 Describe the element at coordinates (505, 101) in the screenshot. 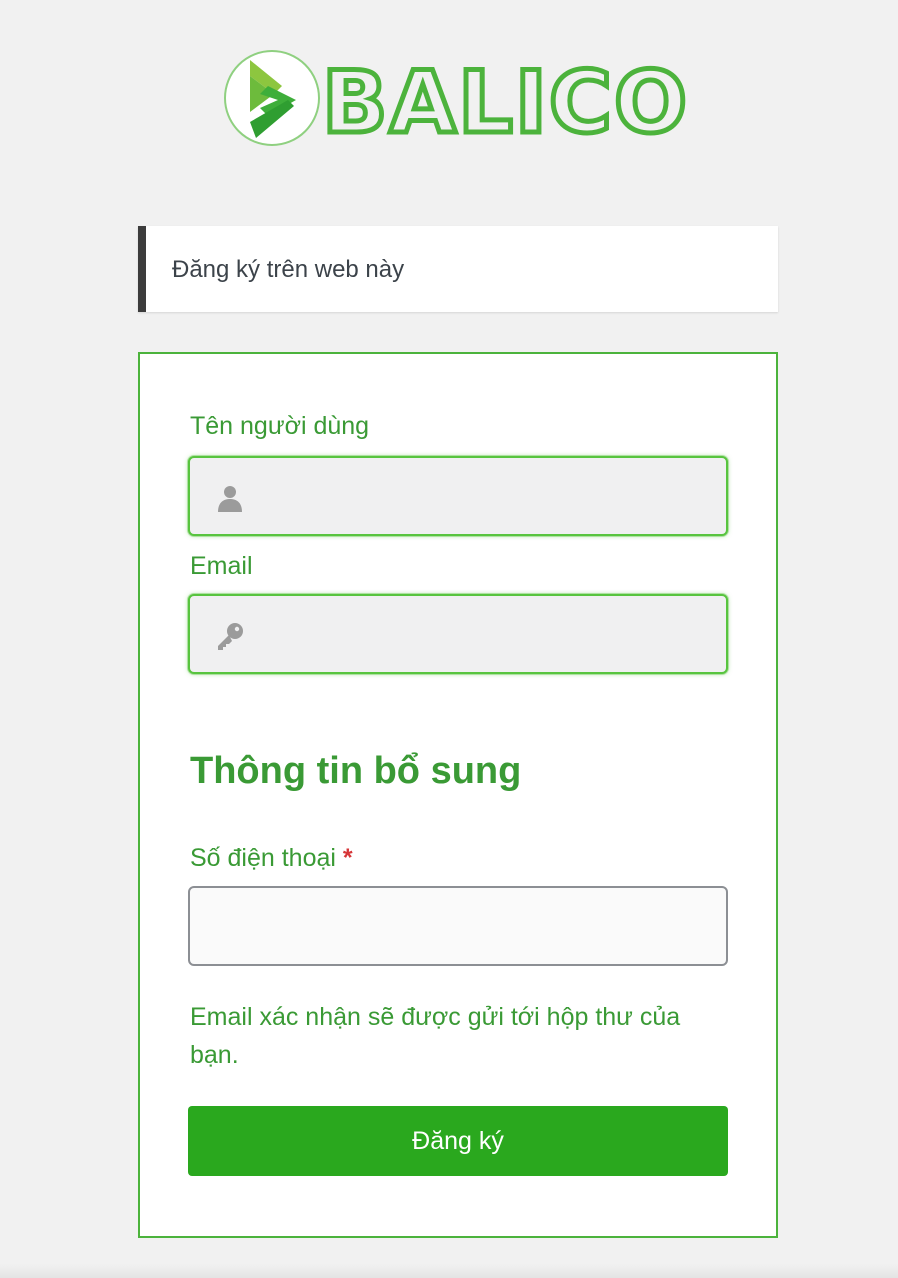

I see `logo-wordmark: BALICO` at that location.